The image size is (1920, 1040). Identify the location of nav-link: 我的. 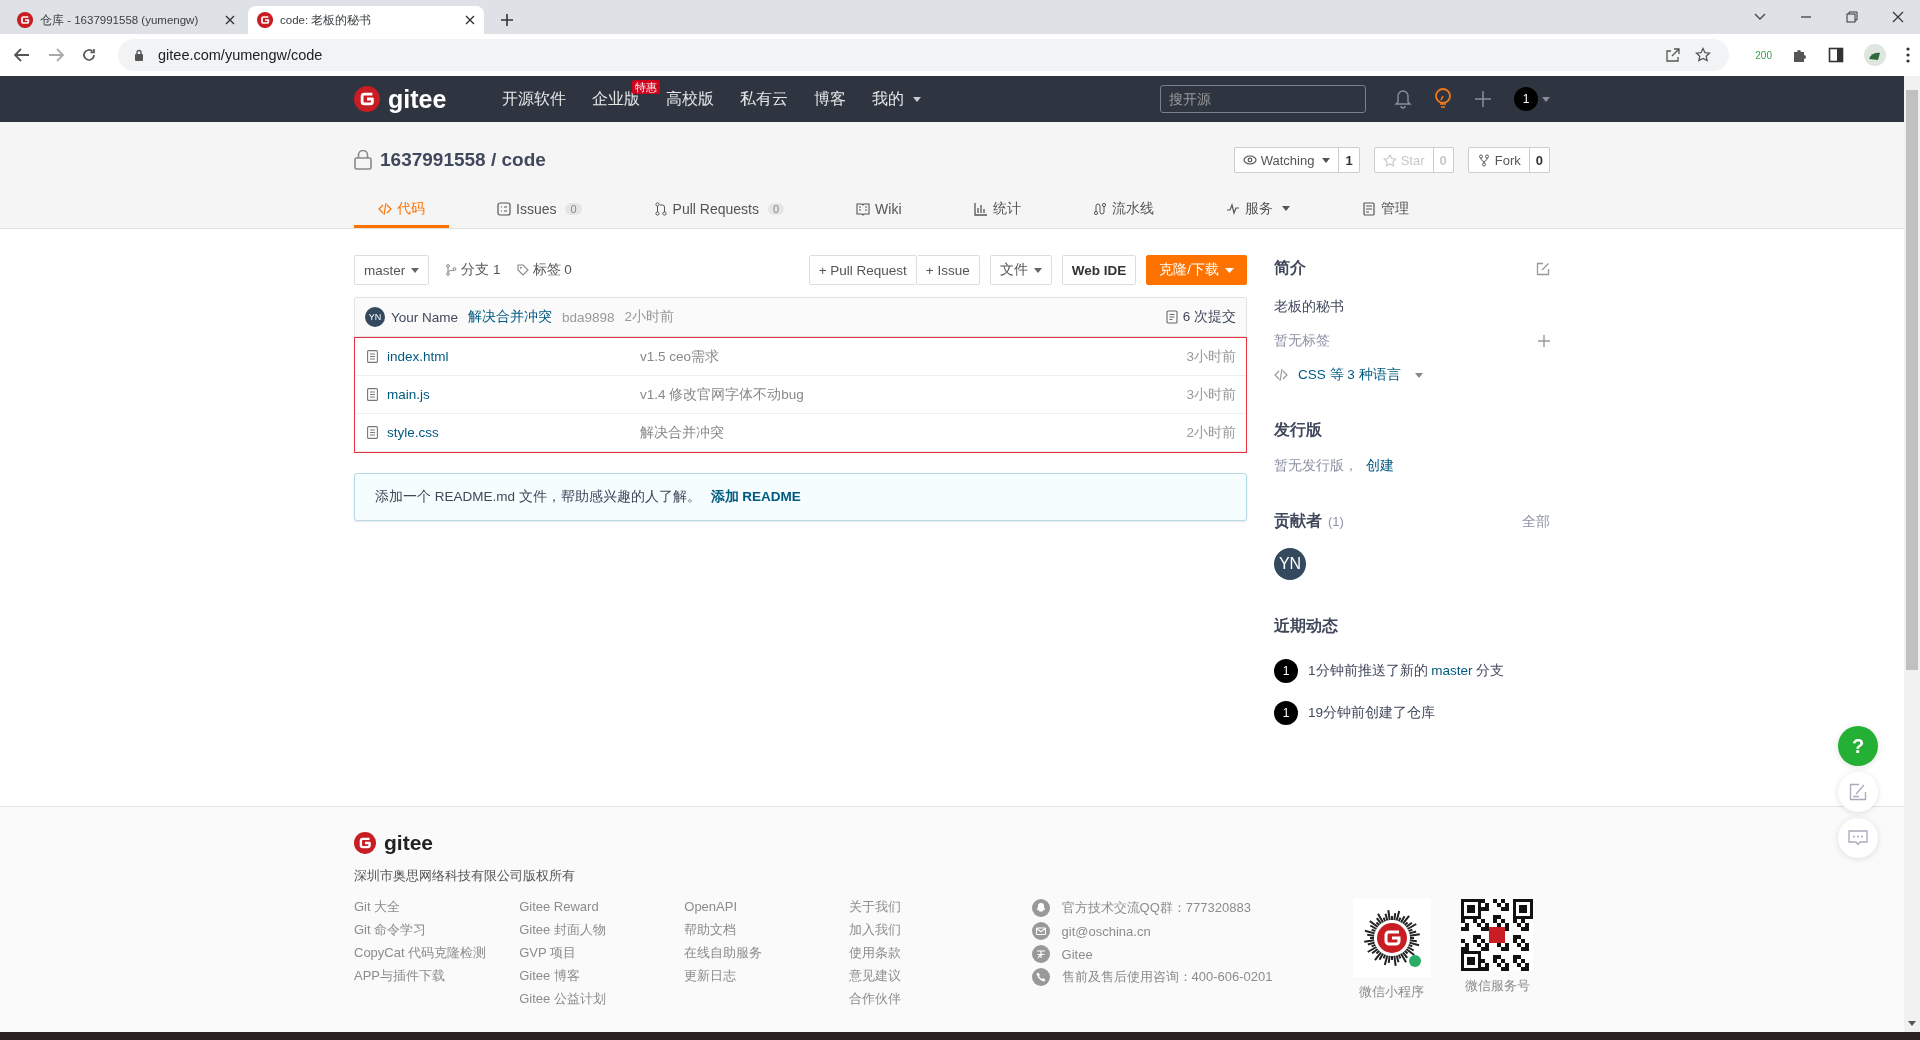
(897, 99).